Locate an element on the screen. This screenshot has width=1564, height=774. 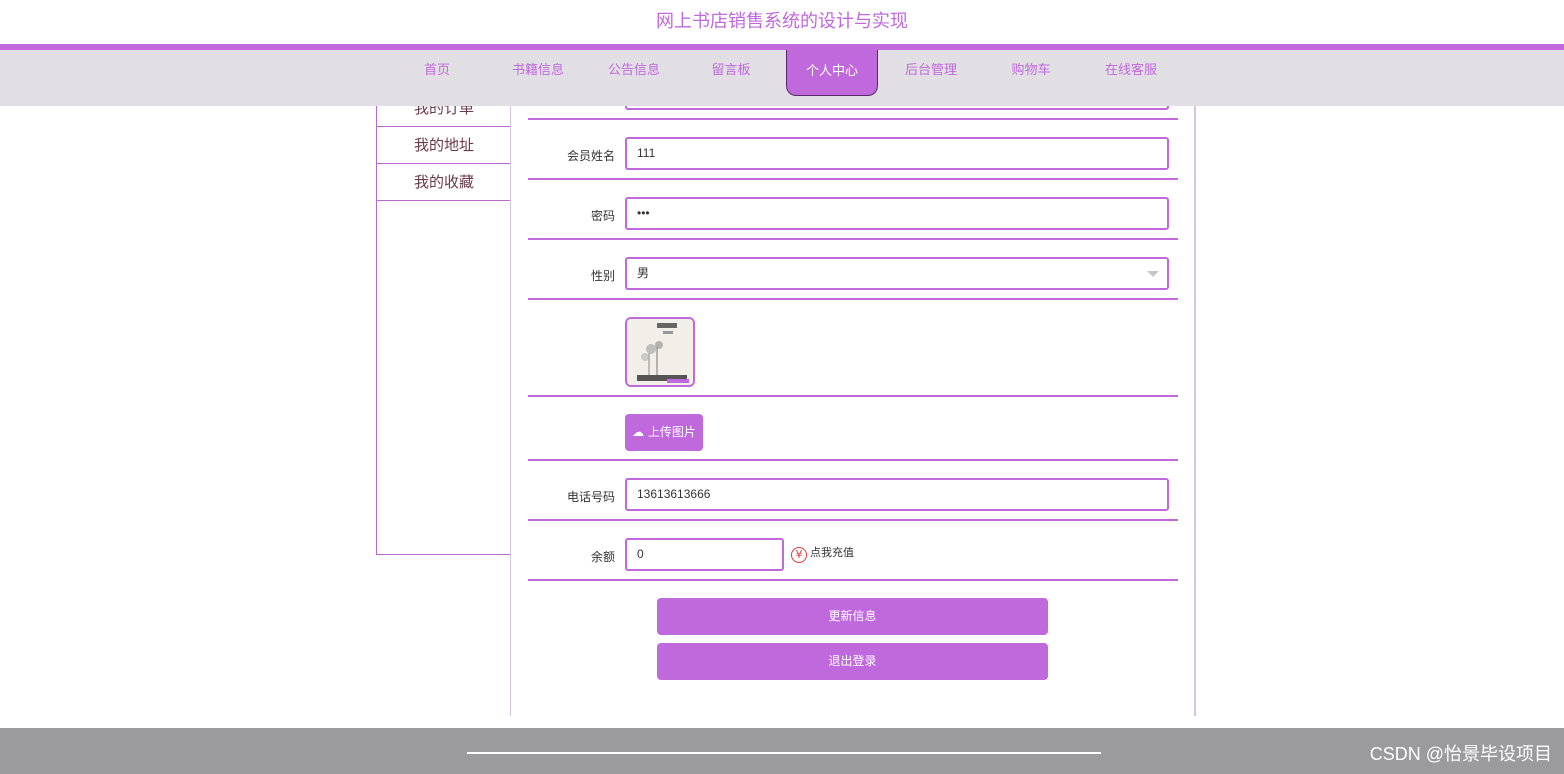
update-info-button: 更新信息 is located at coordinates (852, 616).